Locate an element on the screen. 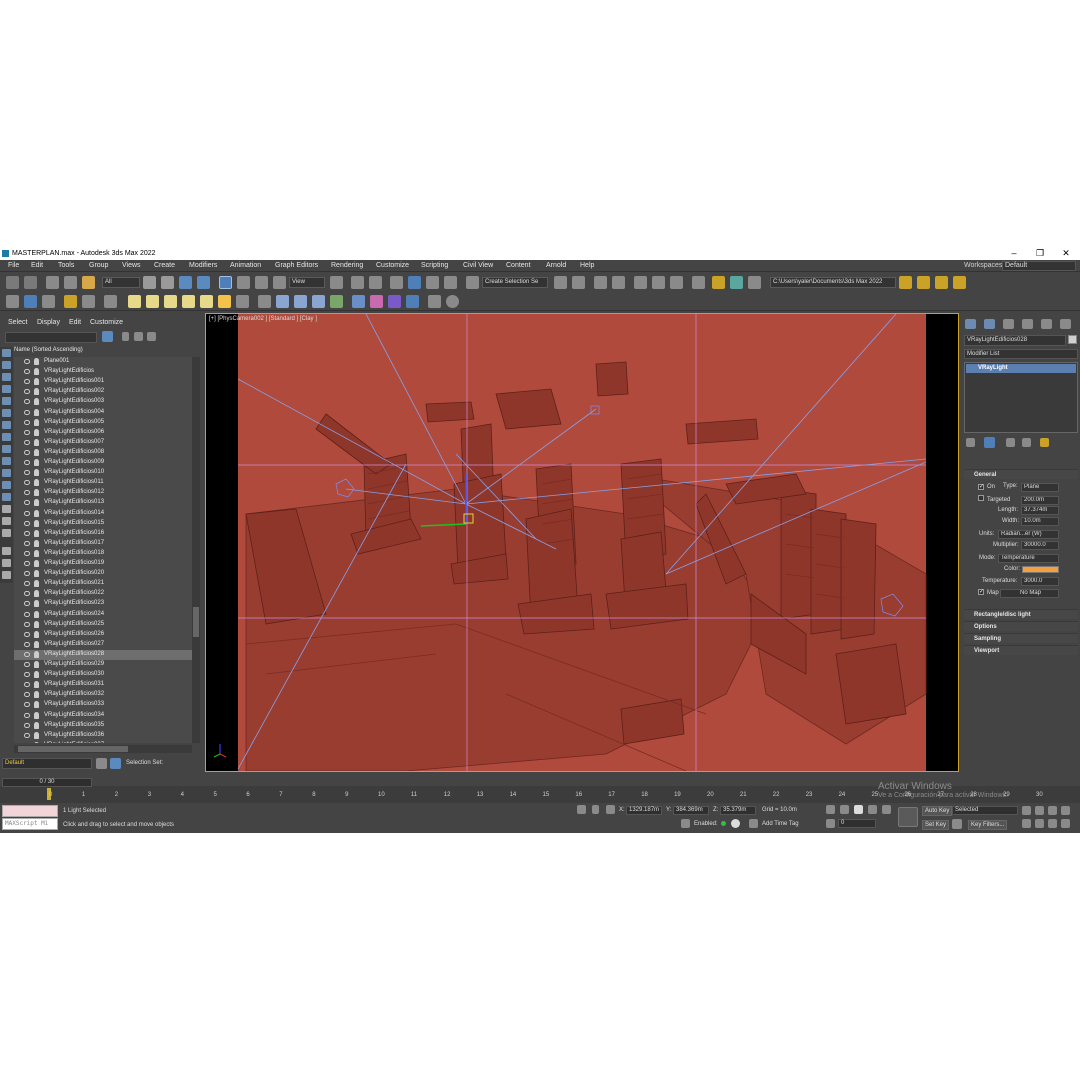 The height and width of the screenshot is (1080, 1080). field-of-view-icon is located at coordinates (1026, 823).